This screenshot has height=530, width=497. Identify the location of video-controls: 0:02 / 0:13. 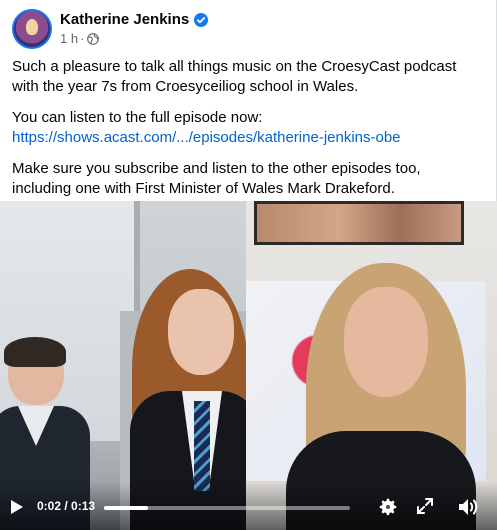
(248, 506).